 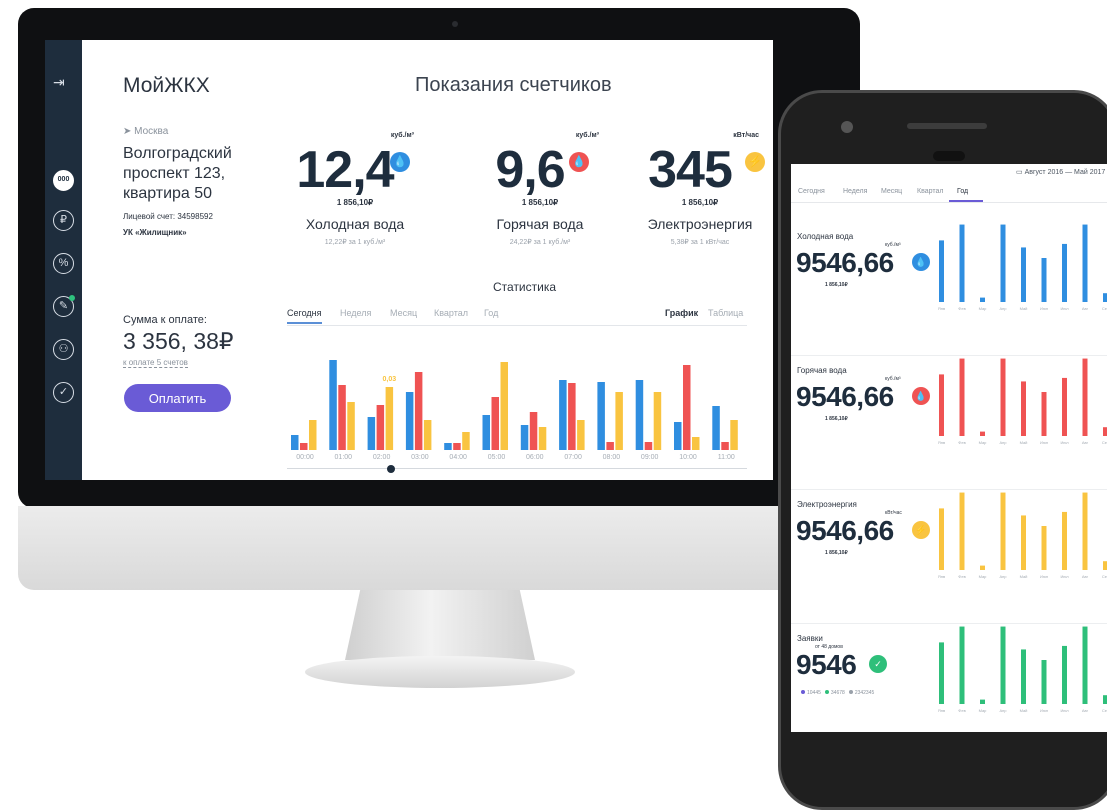 I want to click on year-x-label: Мар, so click(x=983, y=576).